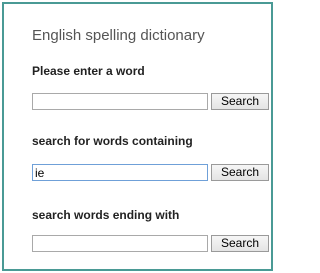 This screenshot has height=273, width=320. Describe the element at coordinates (120, 172) in the screenshot. I see `contains-input` at that location.